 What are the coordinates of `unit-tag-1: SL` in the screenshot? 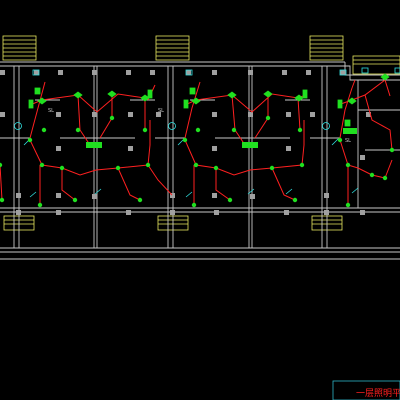 It's located at (51, 111).